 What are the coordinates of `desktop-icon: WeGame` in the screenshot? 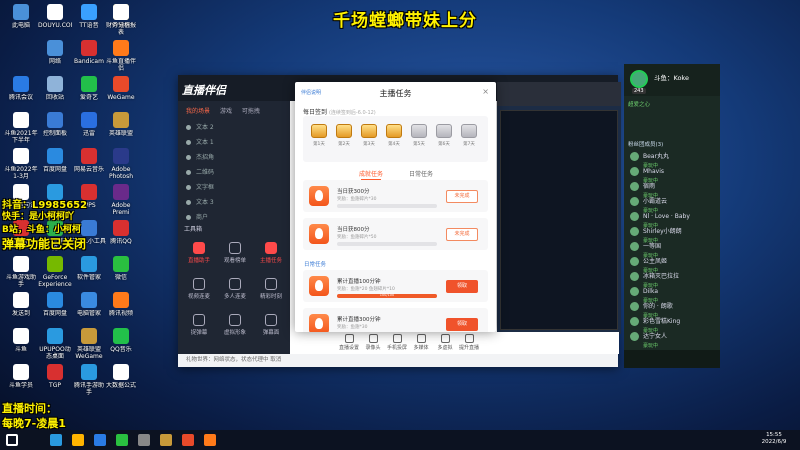 It's located at (121, 92).